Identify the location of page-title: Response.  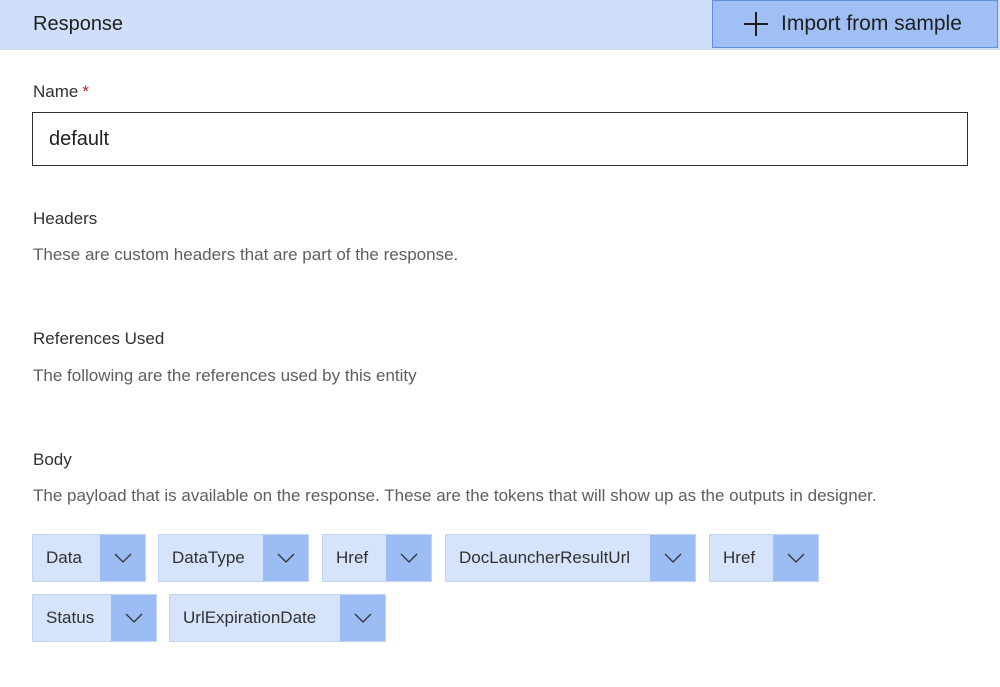
(78, 24).